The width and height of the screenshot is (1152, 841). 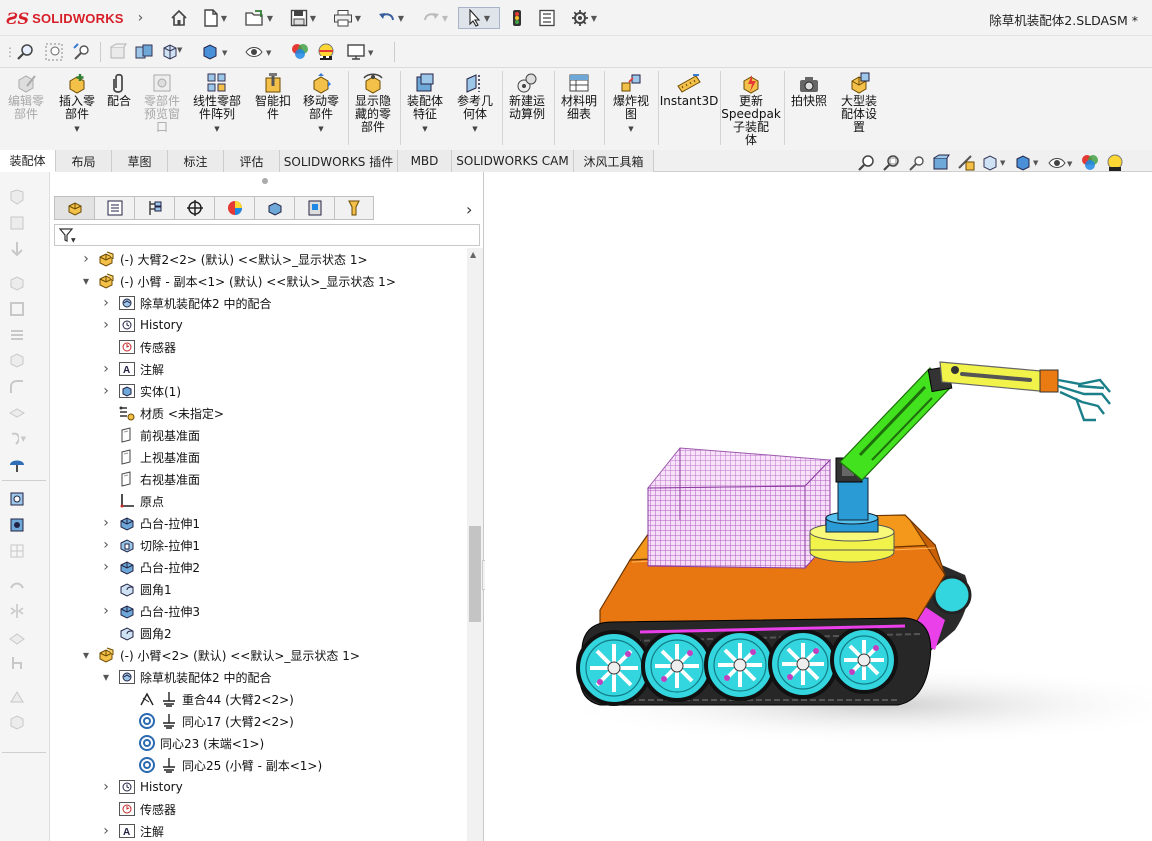 What do you see at coordinates (425, 161) in the screenshot?
I see `tab-mbd: MBD` at bounding box center [425, 161].